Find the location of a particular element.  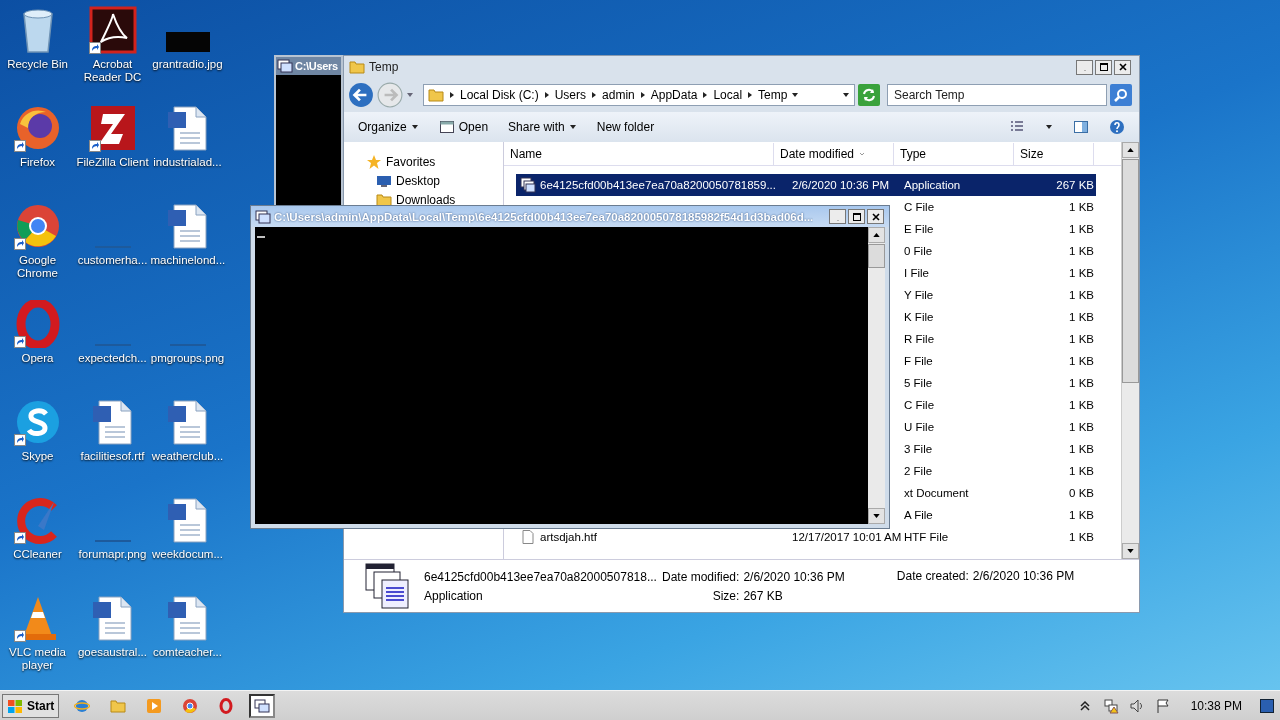

field-label: Size: is located at coordinates (725, 595).